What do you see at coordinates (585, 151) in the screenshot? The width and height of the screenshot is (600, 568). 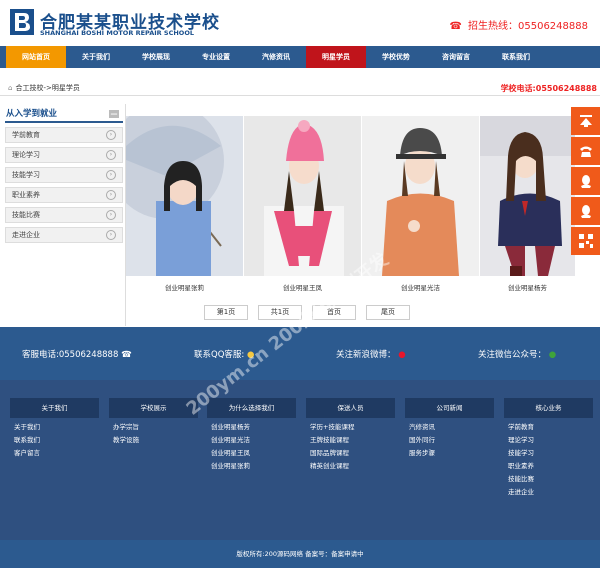 I see `phone-icon` at bounding box center [585, 151].